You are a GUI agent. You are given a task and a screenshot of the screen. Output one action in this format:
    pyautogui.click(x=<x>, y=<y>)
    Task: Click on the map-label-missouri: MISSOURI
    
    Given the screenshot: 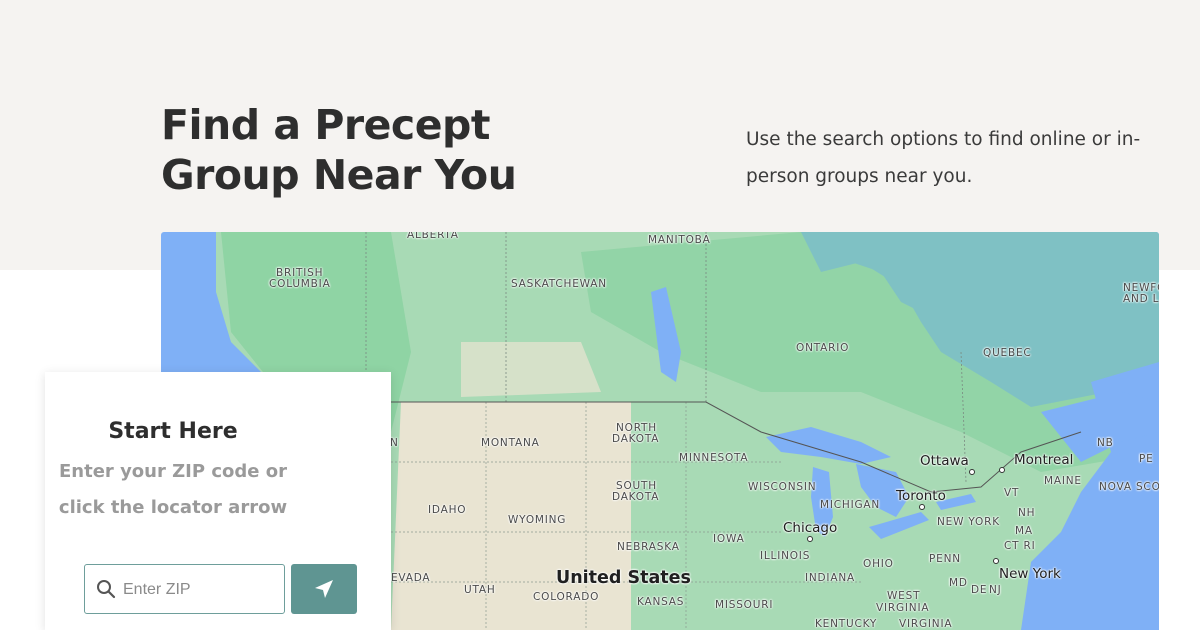 What is the action you would take?
    pyautogui.click(x=744, y=605)
    